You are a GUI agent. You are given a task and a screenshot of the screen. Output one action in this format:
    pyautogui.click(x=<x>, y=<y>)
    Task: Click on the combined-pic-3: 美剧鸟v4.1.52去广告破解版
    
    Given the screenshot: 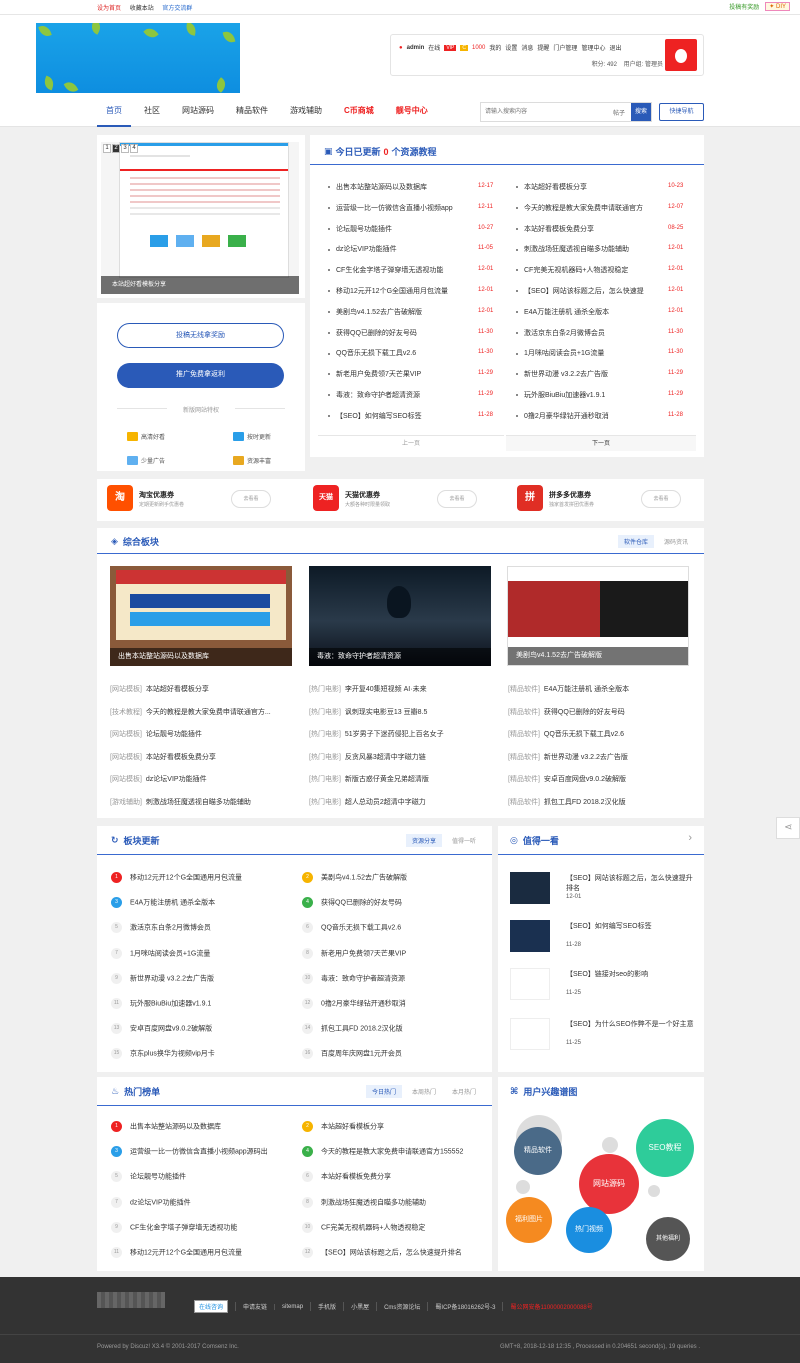 What is the action you would take?
    pyautogui.click(x=598, y=616)
    